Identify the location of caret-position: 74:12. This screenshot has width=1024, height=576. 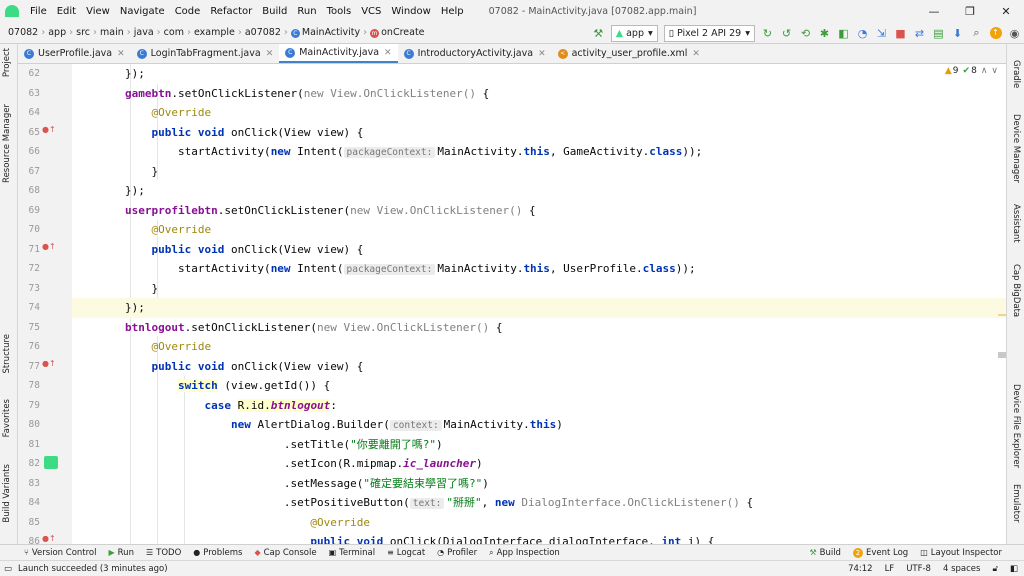
(860, 569).